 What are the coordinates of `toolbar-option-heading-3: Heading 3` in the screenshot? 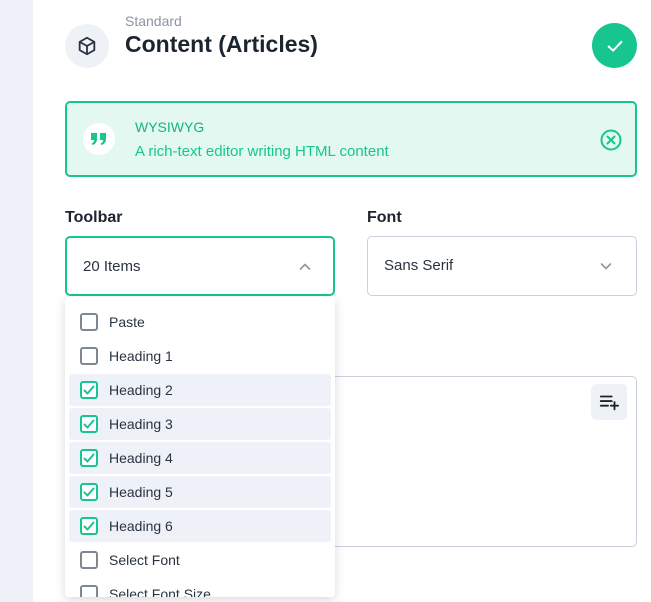 It's located at (200, 424).